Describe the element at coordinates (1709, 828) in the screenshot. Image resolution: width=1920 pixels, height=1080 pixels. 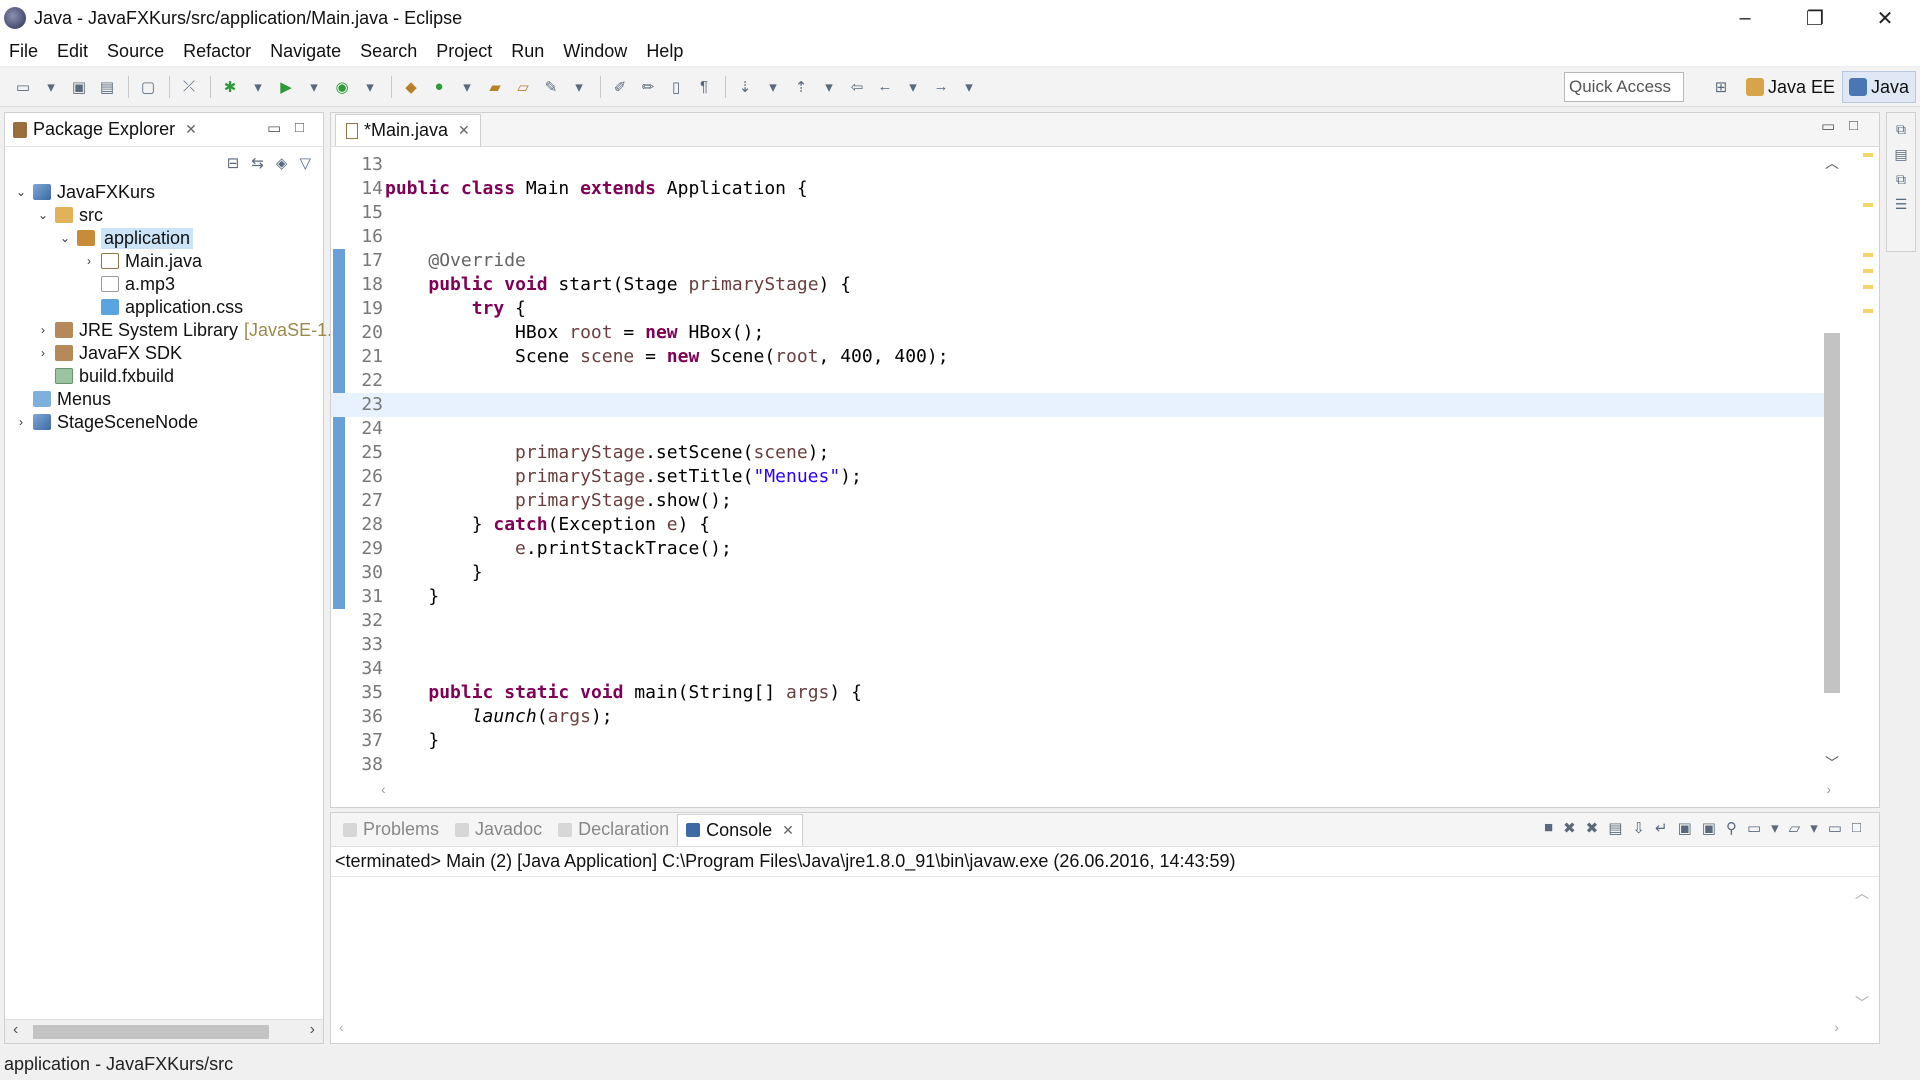
I see `show-on-error-icon: ▣` at that location.